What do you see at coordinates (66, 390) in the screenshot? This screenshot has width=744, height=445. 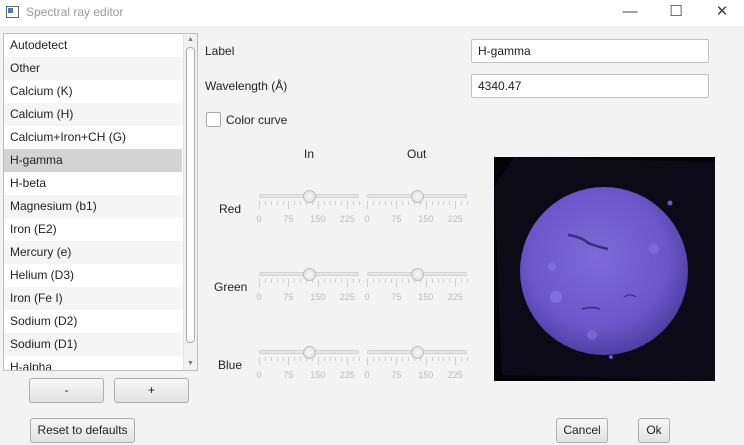 I see `remove-ray-button: -` at bounding box center [66, 390].